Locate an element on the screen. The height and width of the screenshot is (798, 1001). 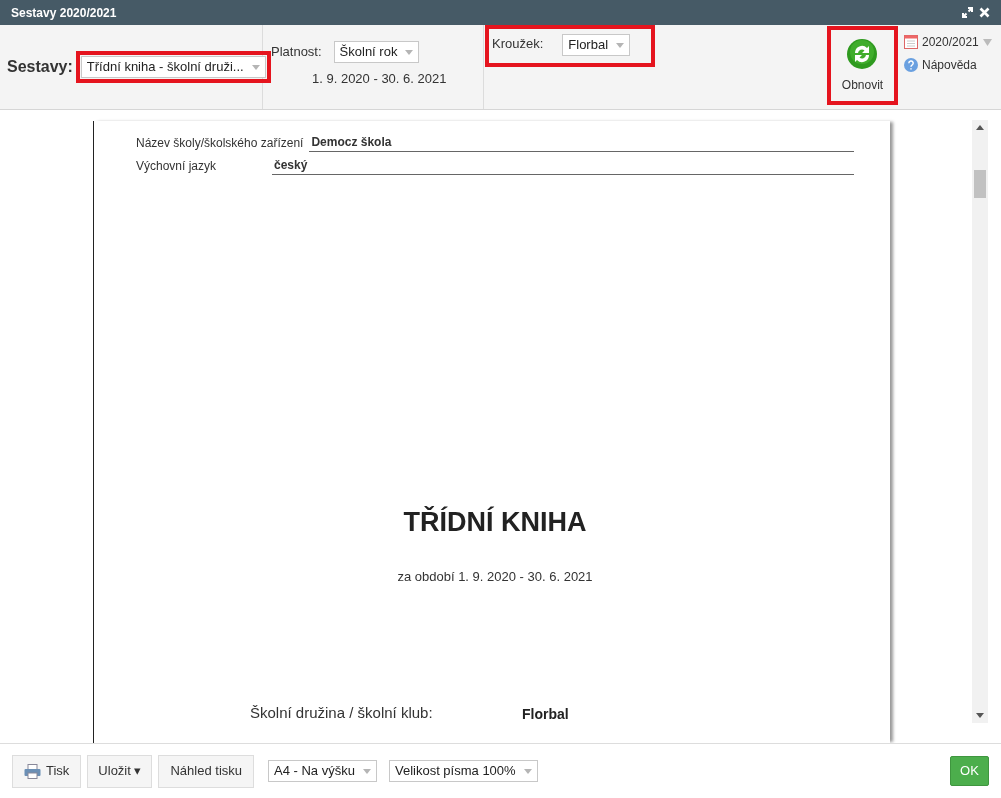
platnost-label: Platnost: is located at coordinates (296, 52).